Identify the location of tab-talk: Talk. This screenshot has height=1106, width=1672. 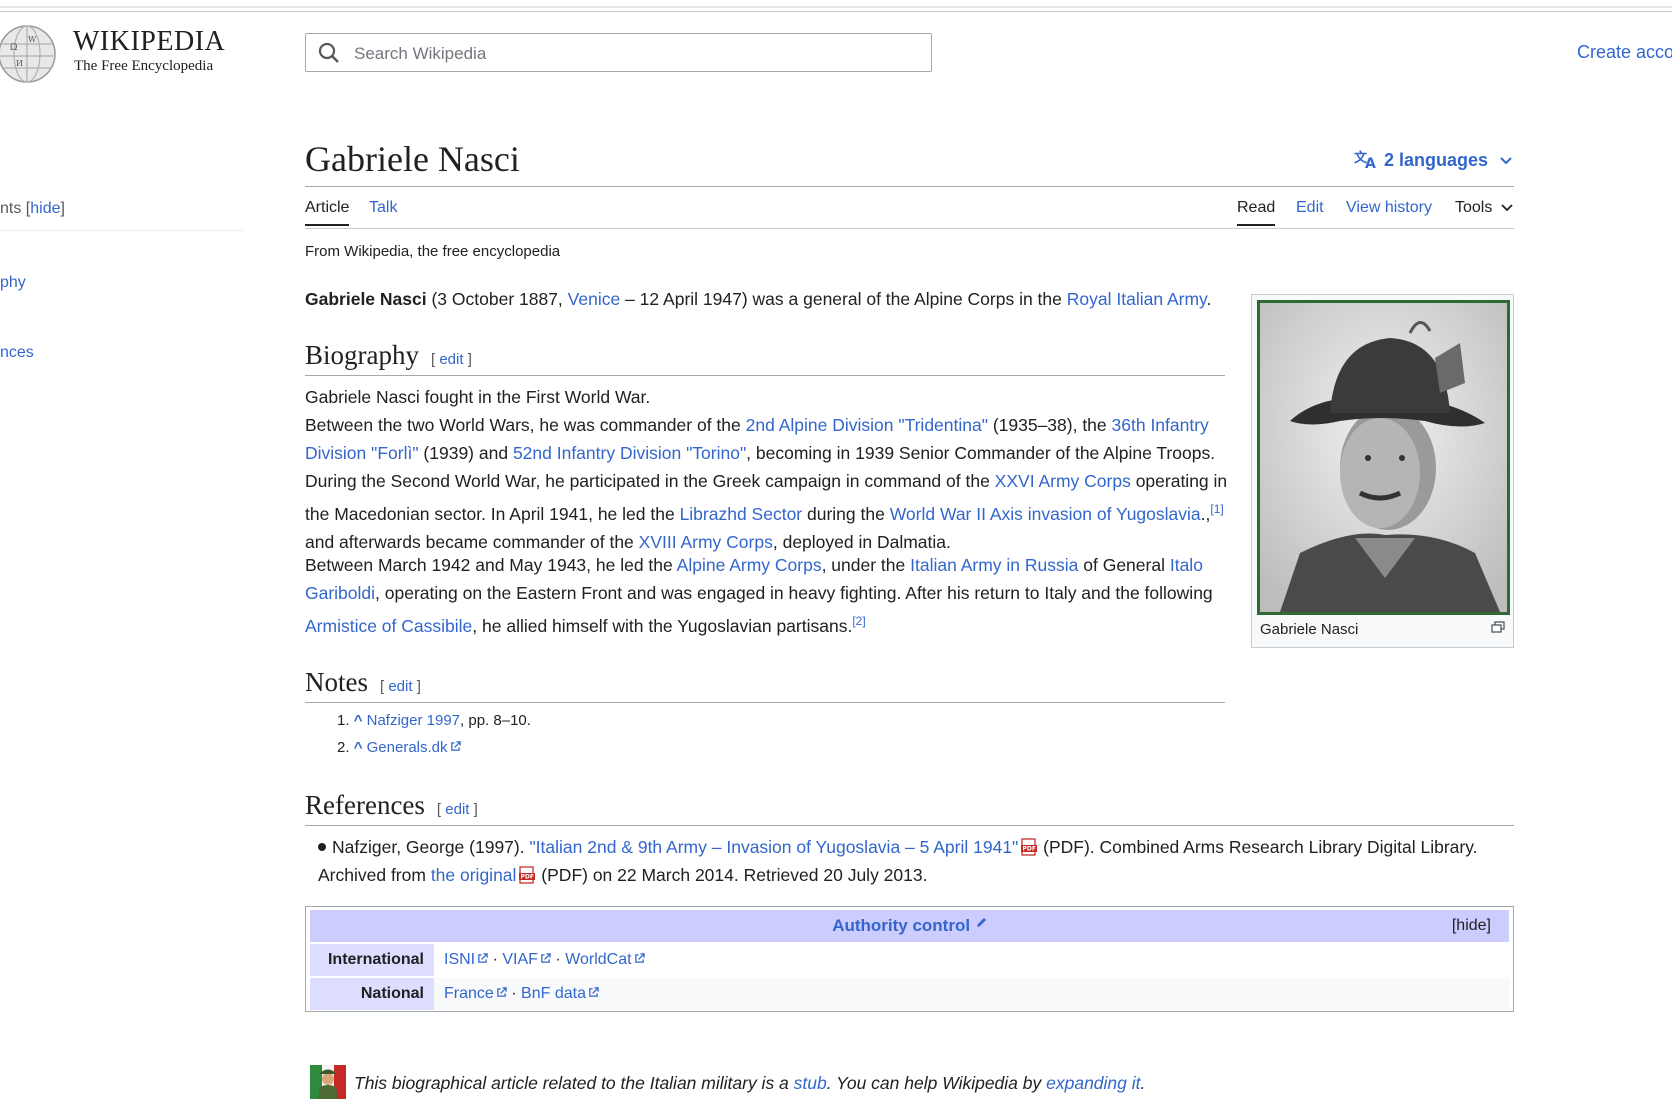
(383, 208).